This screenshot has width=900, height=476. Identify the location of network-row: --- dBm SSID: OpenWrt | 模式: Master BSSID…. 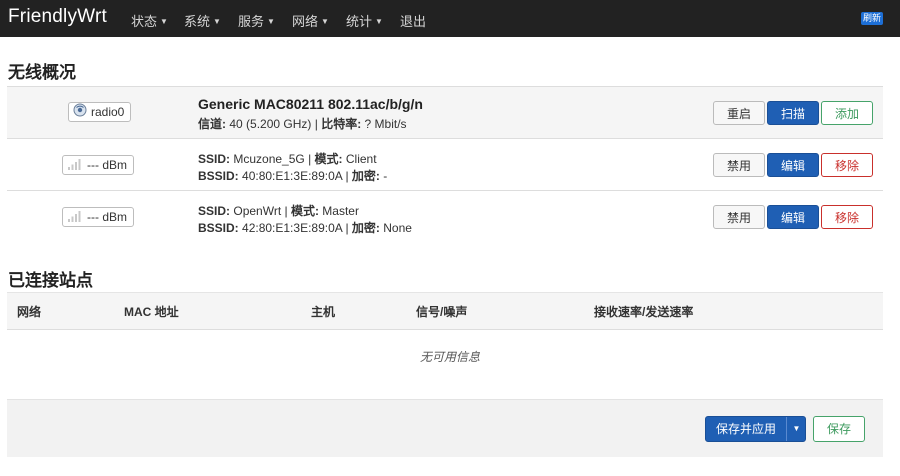
(445, 216).